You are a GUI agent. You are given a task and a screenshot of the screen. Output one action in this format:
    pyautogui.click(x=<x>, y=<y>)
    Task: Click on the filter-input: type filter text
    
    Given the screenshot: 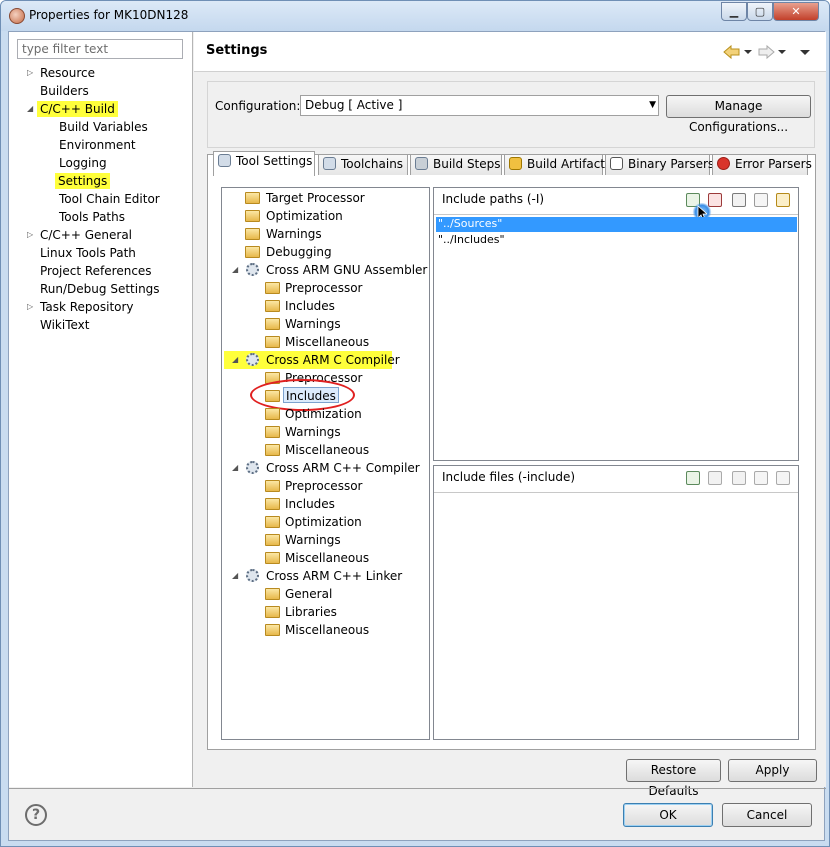 What is the action you would take?
    pyautogui.click(x=100, y=49)
    